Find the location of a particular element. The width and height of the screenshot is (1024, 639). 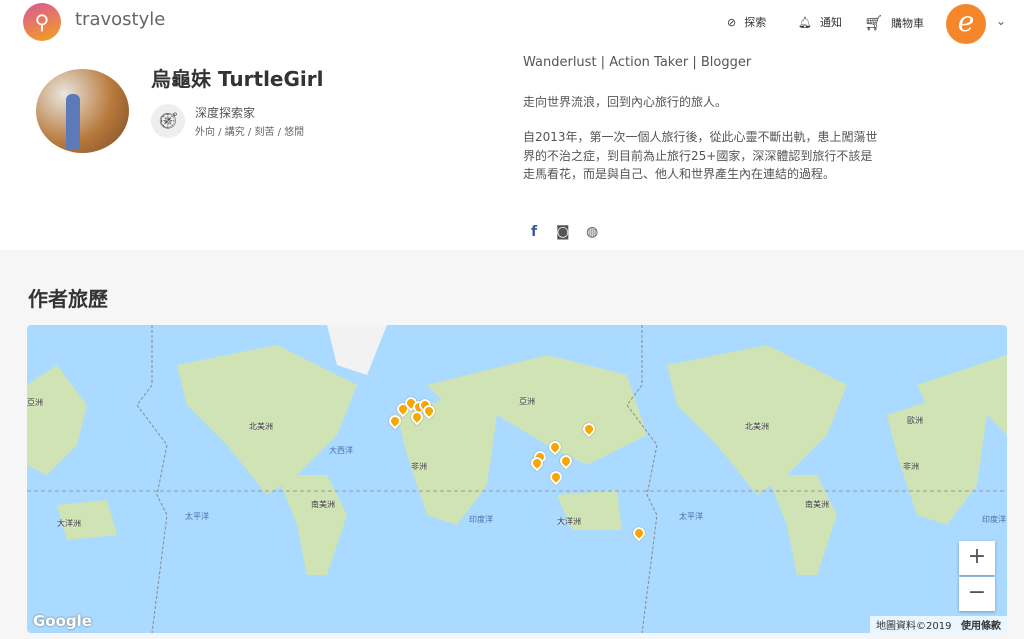

cart-icon: 🛒︎ is located at coordinates (874, 23).